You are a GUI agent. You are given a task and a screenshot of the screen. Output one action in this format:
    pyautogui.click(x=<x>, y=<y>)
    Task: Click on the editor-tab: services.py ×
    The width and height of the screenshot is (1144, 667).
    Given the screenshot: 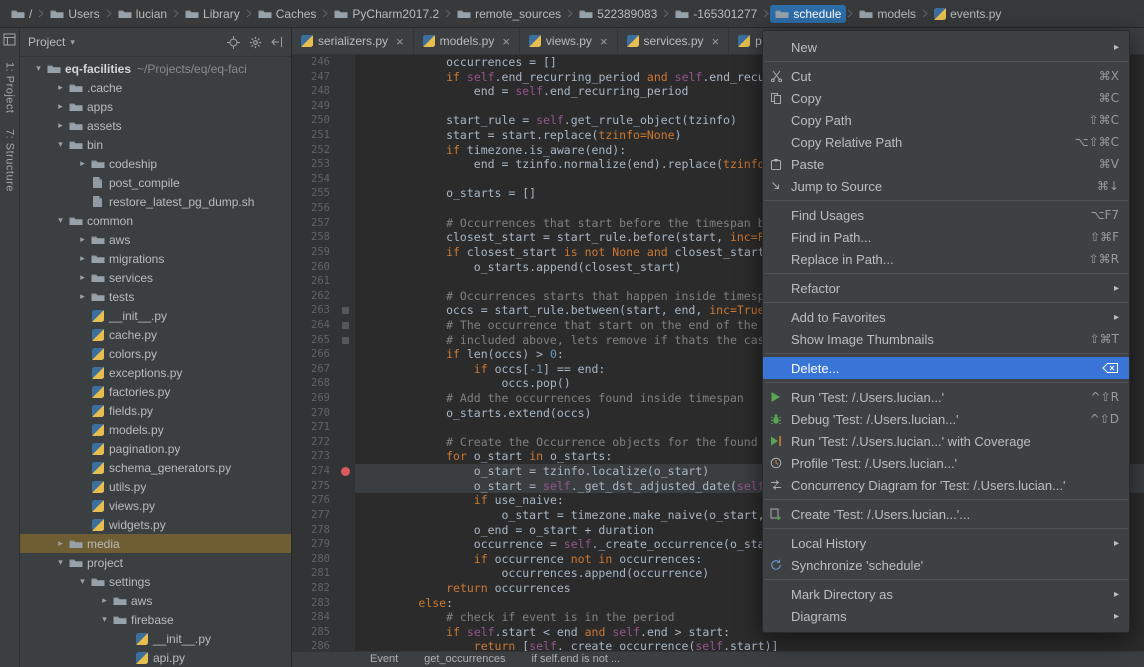 What is the action you would take?
    pyautogui.click(x=674, y=41)
    